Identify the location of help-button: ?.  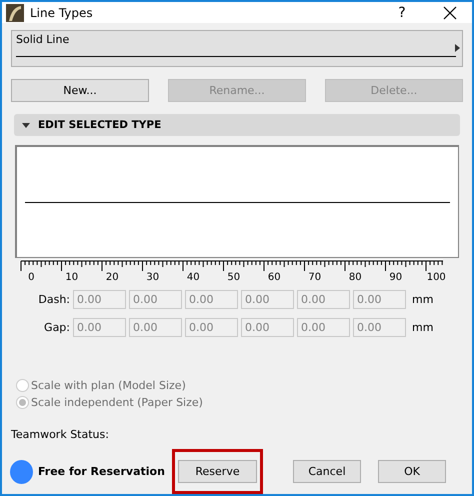
(402, 12).